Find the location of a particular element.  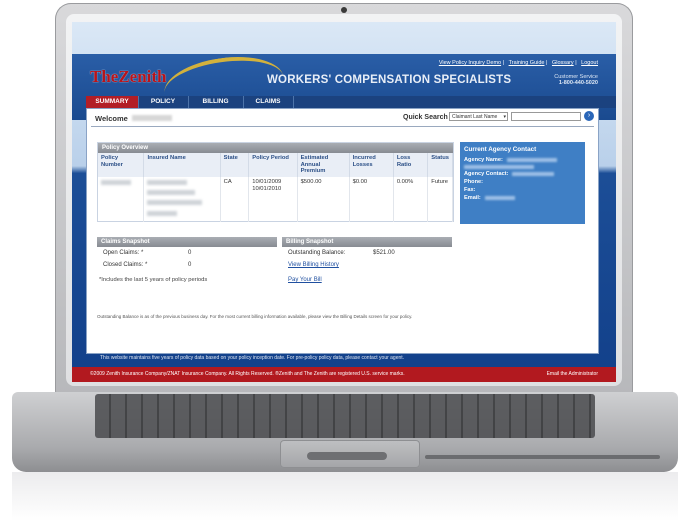

zenith-logo: TheZenith is located at coordinates (128, 77).